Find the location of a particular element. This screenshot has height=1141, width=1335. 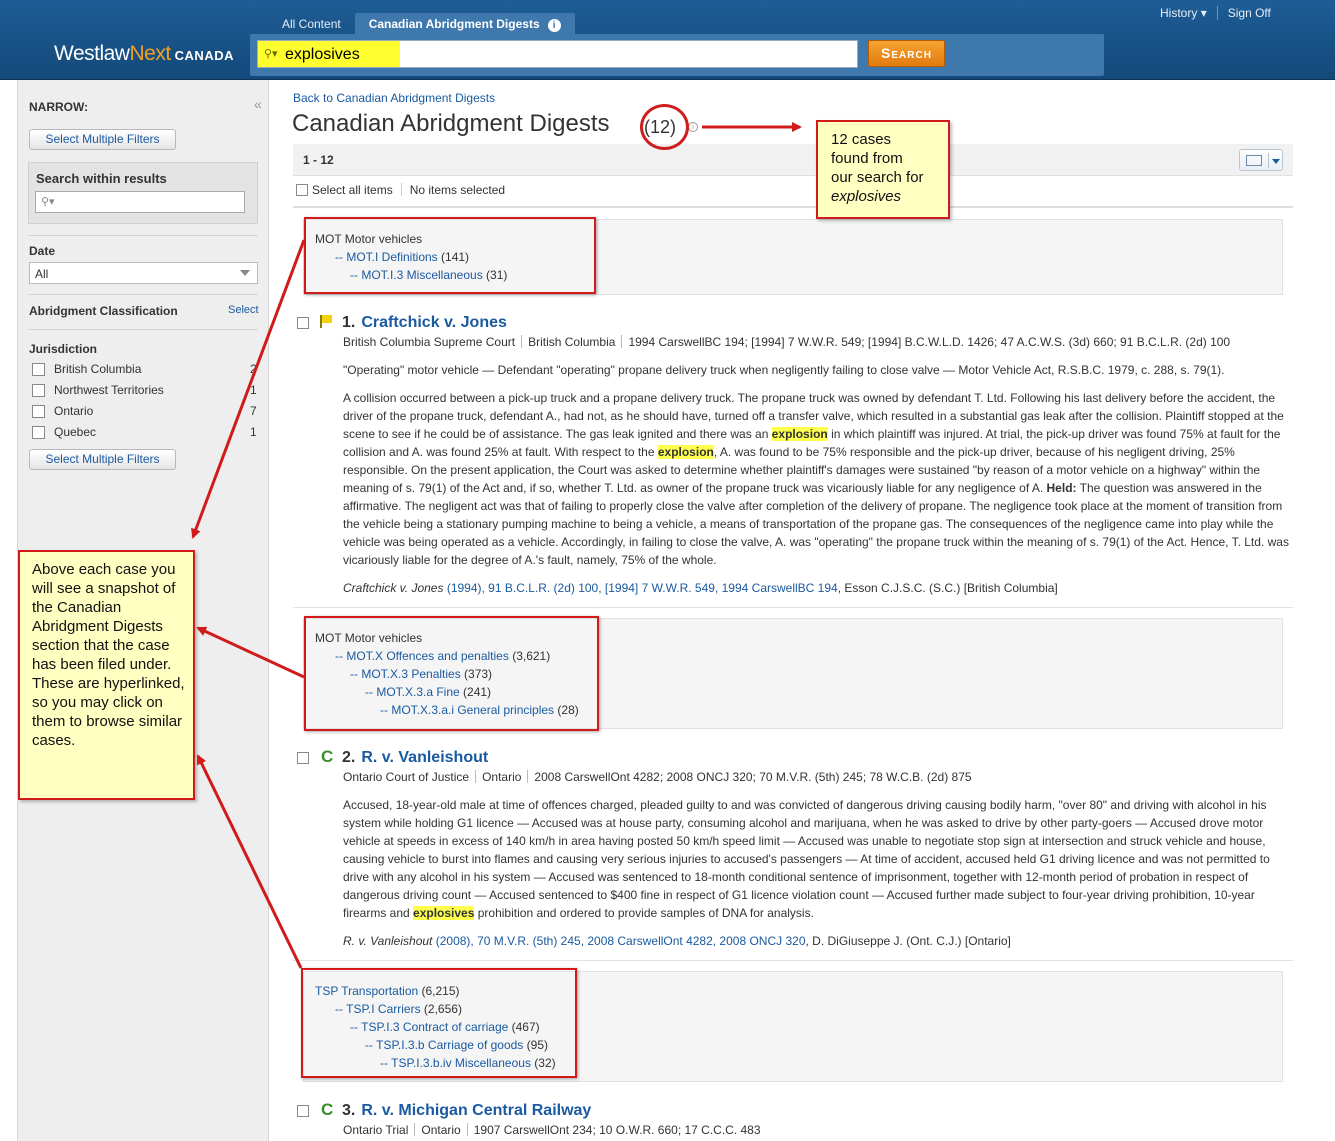

jurisdiction-name: British Columbia is located at coordinates (98, 369).